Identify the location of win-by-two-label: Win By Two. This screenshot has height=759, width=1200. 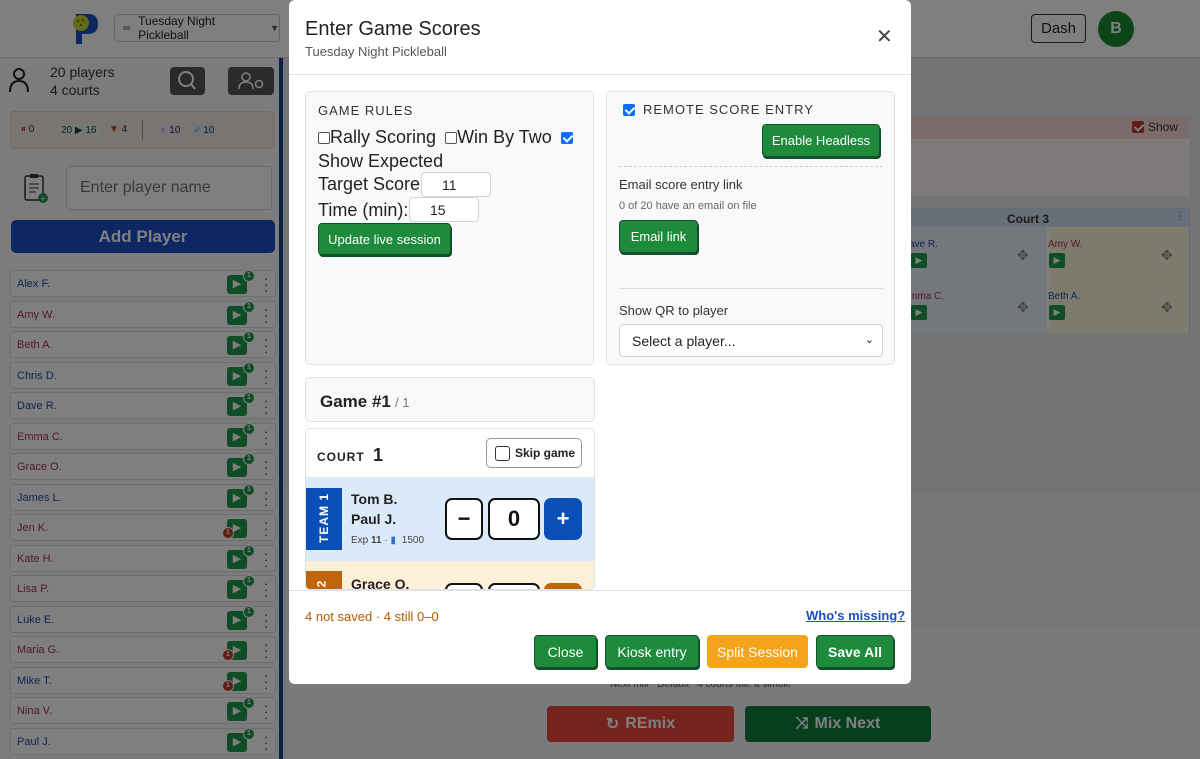
(504, 137).